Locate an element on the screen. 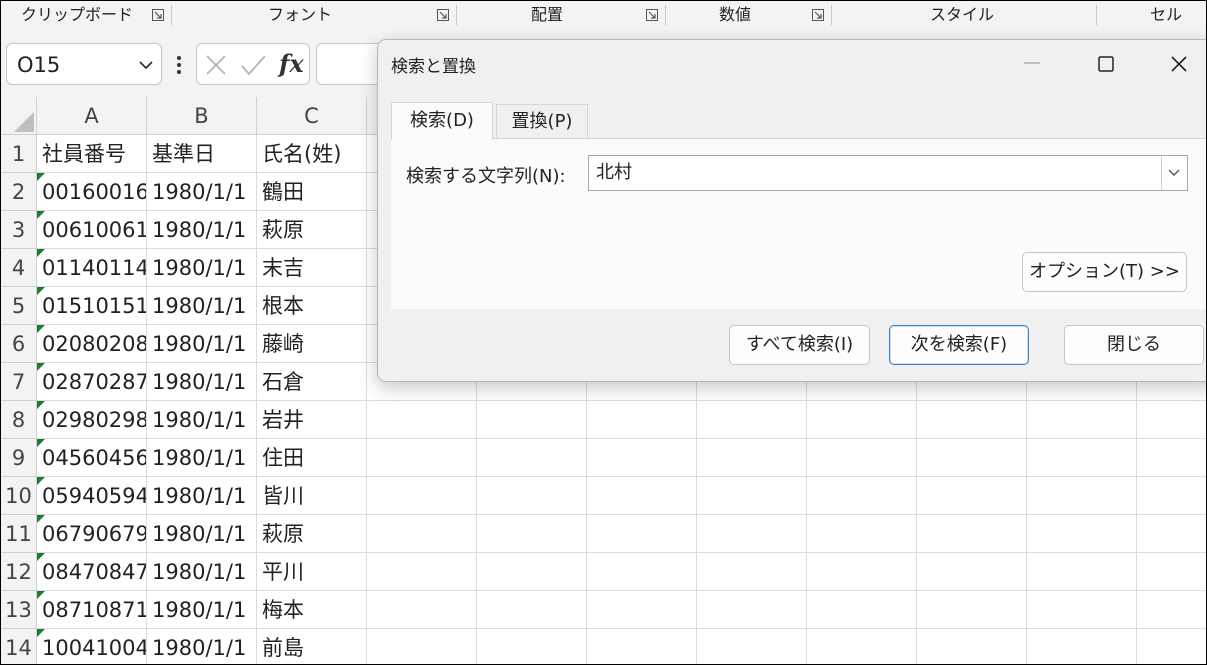 The height and width of the screenshot is (665, 1207). cell-c: 鶴田 is located at coordinates (312, 192).